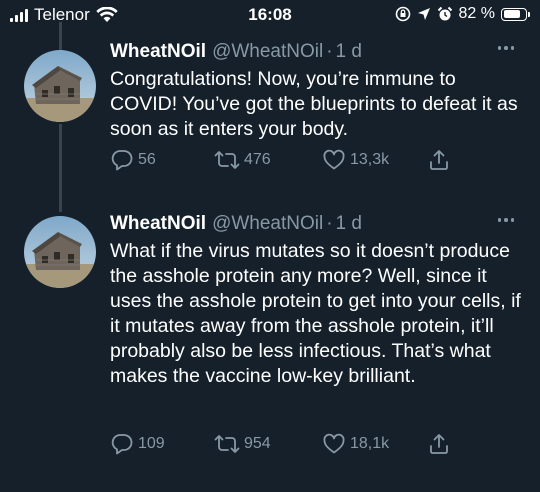 The image size is (540, 492). I want to click on battery-icon, so click(515, 14).